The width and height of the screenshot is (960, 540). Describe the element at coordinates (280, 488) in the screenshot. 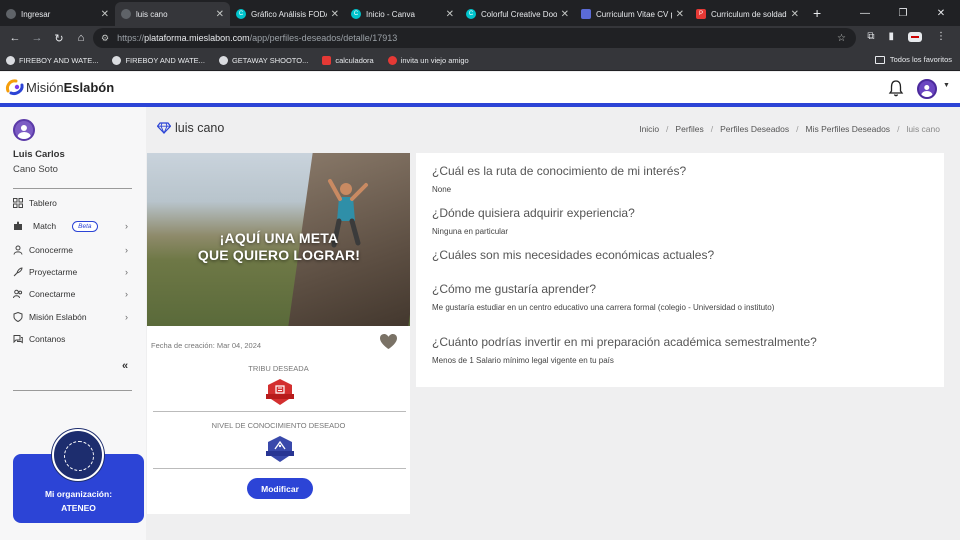

I see `modify-button: Modificar` at that location.